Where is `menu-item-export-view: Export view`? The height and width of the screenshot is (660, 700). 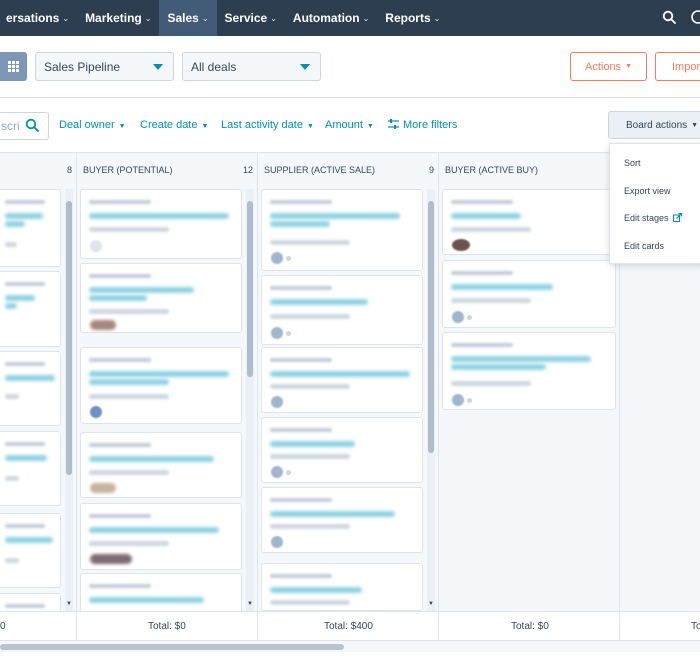 menu-item-export-view: Export view is located at coordinates (647, 191).